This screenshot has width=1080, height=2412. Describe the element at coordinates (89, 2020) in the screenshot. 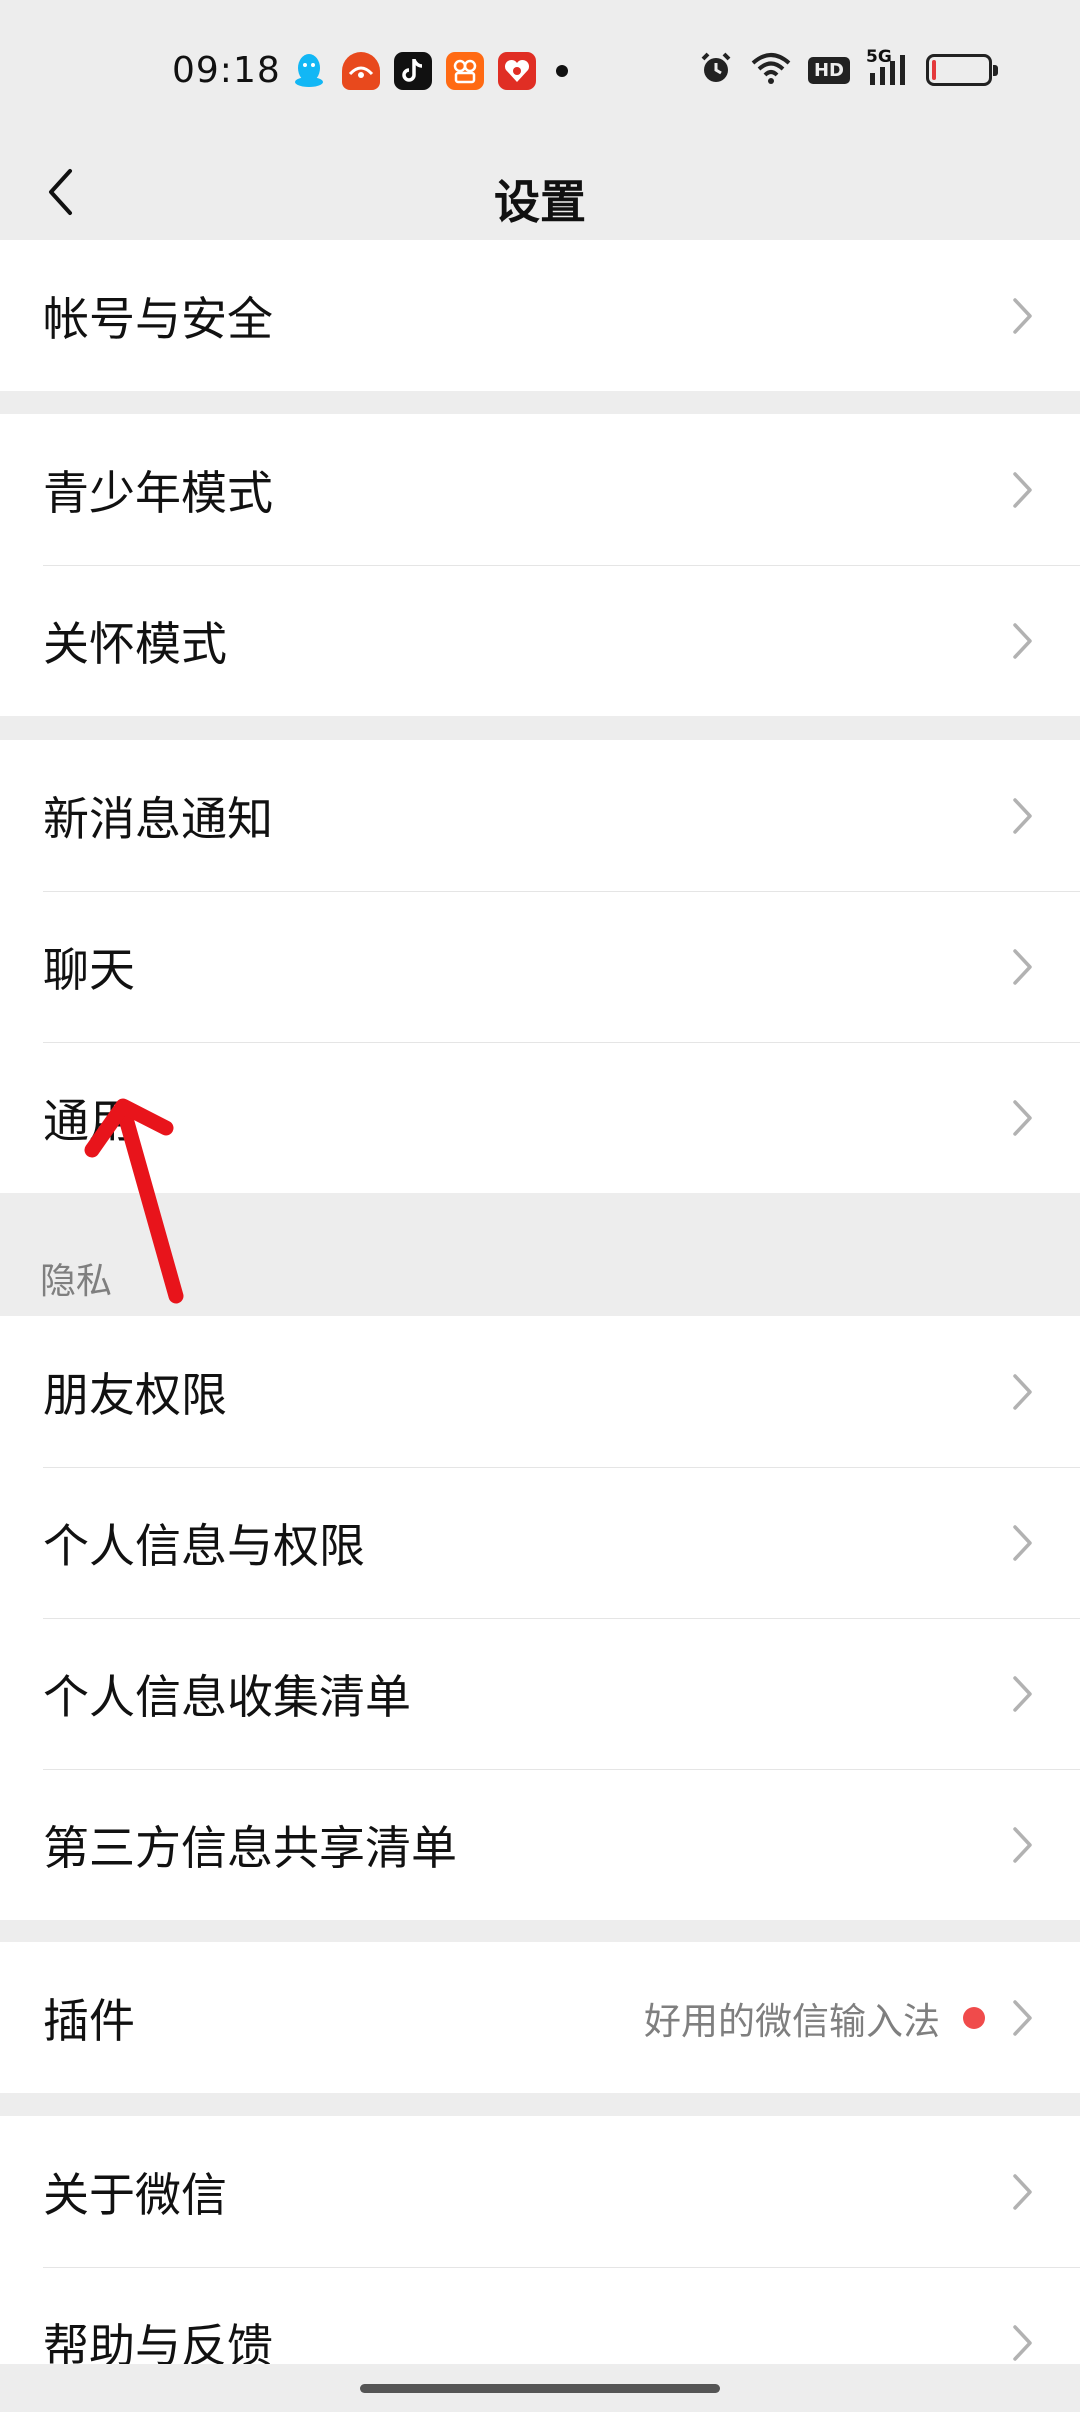

I see `settings-item-label: 插件` at that location.